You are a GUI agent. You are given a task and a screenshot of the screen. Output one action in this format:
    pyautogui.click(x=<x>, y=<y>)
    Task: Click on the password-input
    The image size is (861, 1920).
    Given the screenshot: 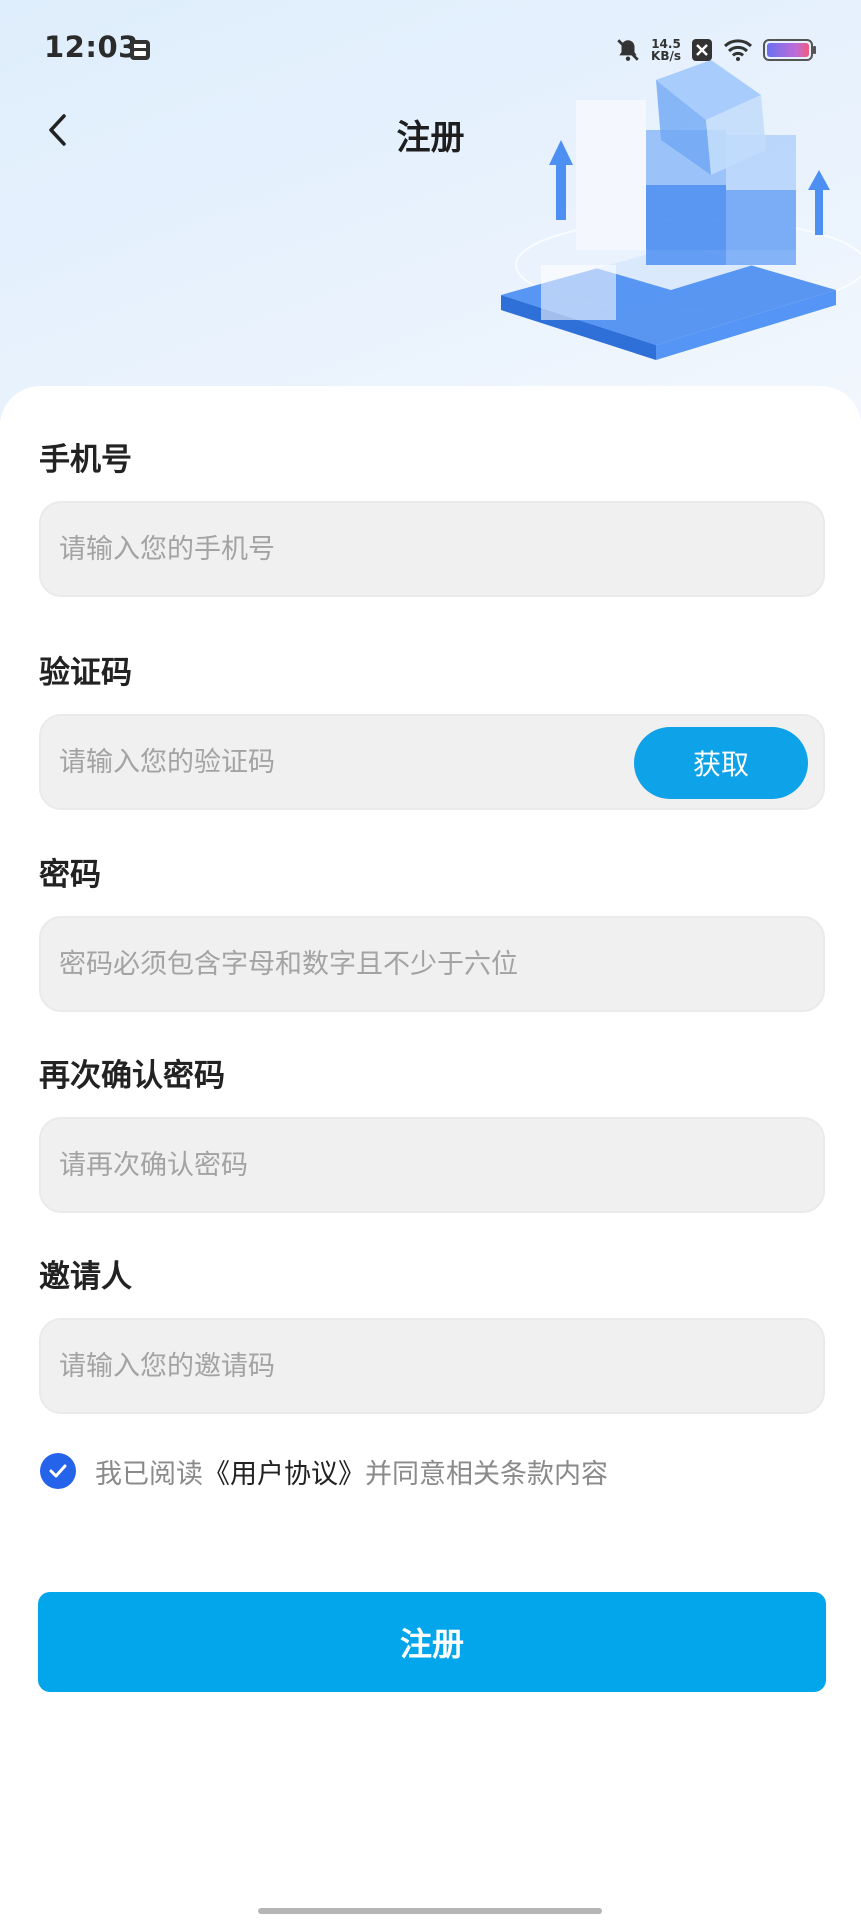 What is the action you would take?
    pyautogui.click(x=432, y=964)
    